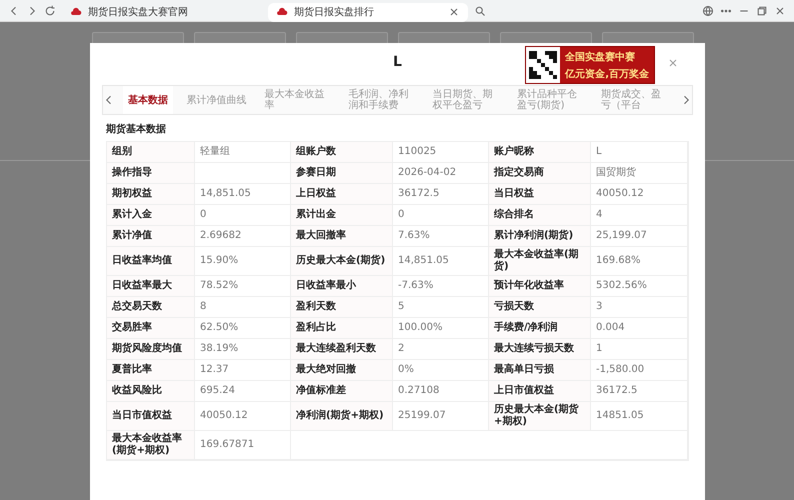 The image size is (794, 500). I want to click on field-value: -1,580.00, so click(639, 370).